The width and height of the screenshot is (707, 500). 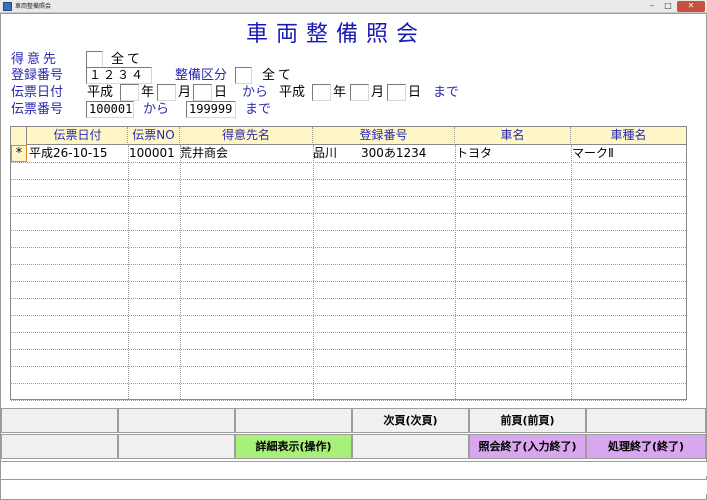 I want to click on minimize-icon: –, so click(x=652, y=6).